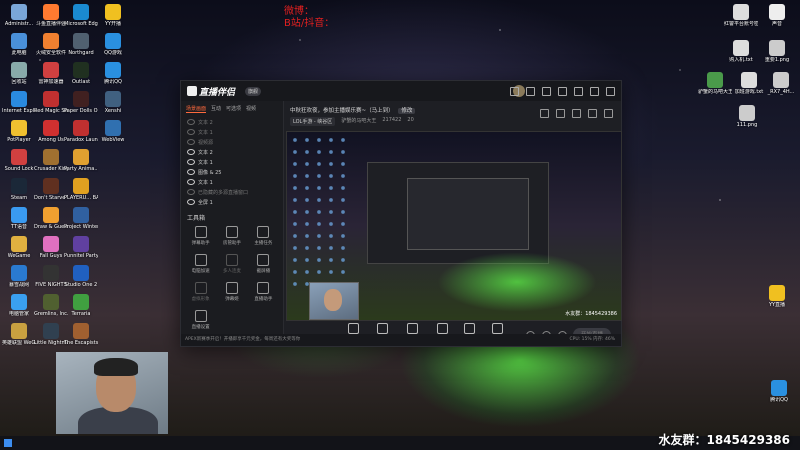 This screenshot has width=800, height=450. Describe the element at coordinates (51, 102) in the screenshot. I see `desktop-icon: Red Magic Studio` at that location.